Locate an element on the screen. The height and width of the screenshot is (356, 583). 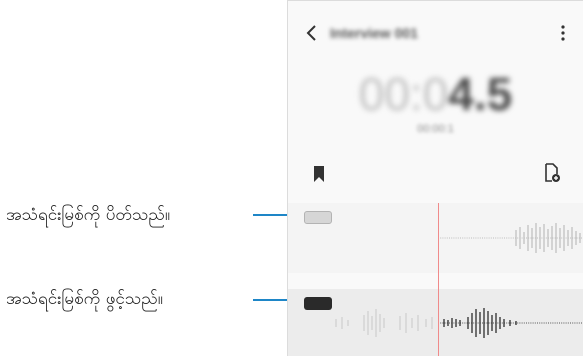
speaker-track-active is located at coordinates (435, 322).